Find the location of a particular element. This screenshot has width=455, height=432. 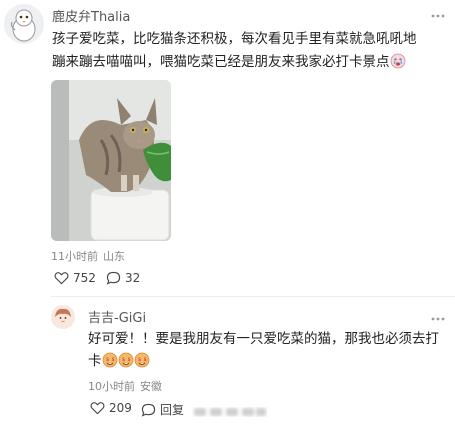

like-button: 752 is located at coordinates (75, 278).